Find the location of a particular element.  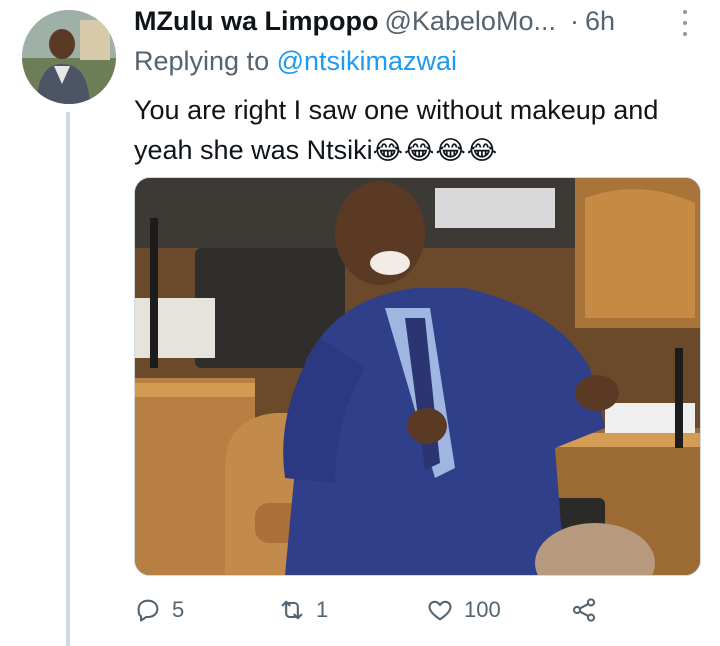

avatar is located at coordinates (69, 57).